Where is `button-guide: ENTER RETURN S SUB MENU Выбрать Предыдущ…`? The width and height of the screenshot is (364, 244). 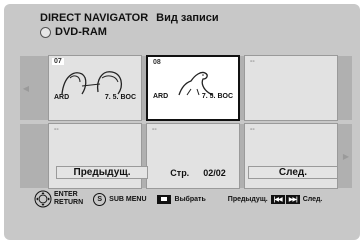
button-guide: ENTER RETURN S SUB MENU Выбрать Предыдущ… is located at coordinates (195, 199).